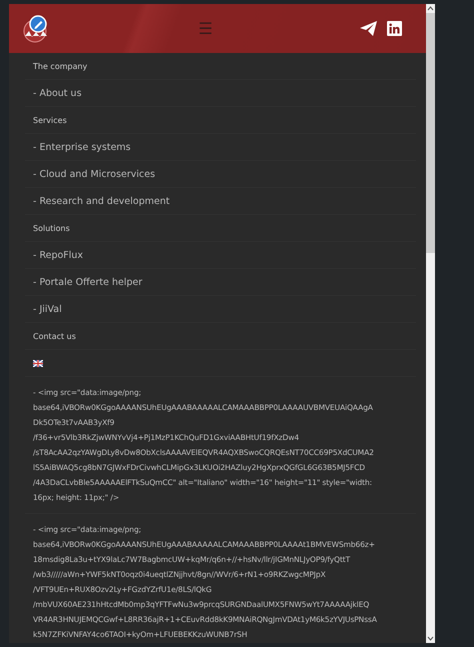 Image resolution: width=474 pixels, height=647 pixels. I want to click on scroll-down-icon, so click(430, 638).